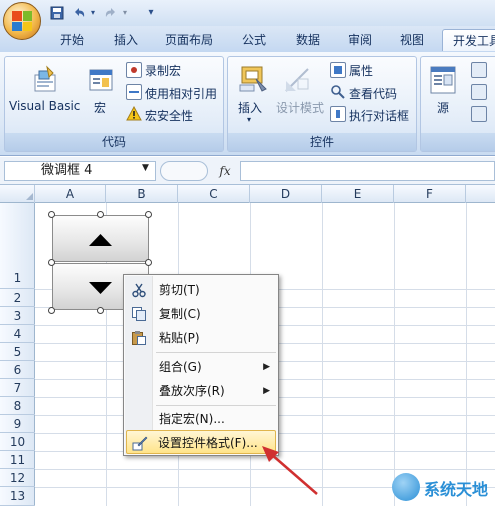 Image resolution: width=495 pixels, height=506 pixels. What do you see at coordinates (151, 13) in the screenshot?
I see `chevron-down-icon: ▾` at bounding box center [151, 13].